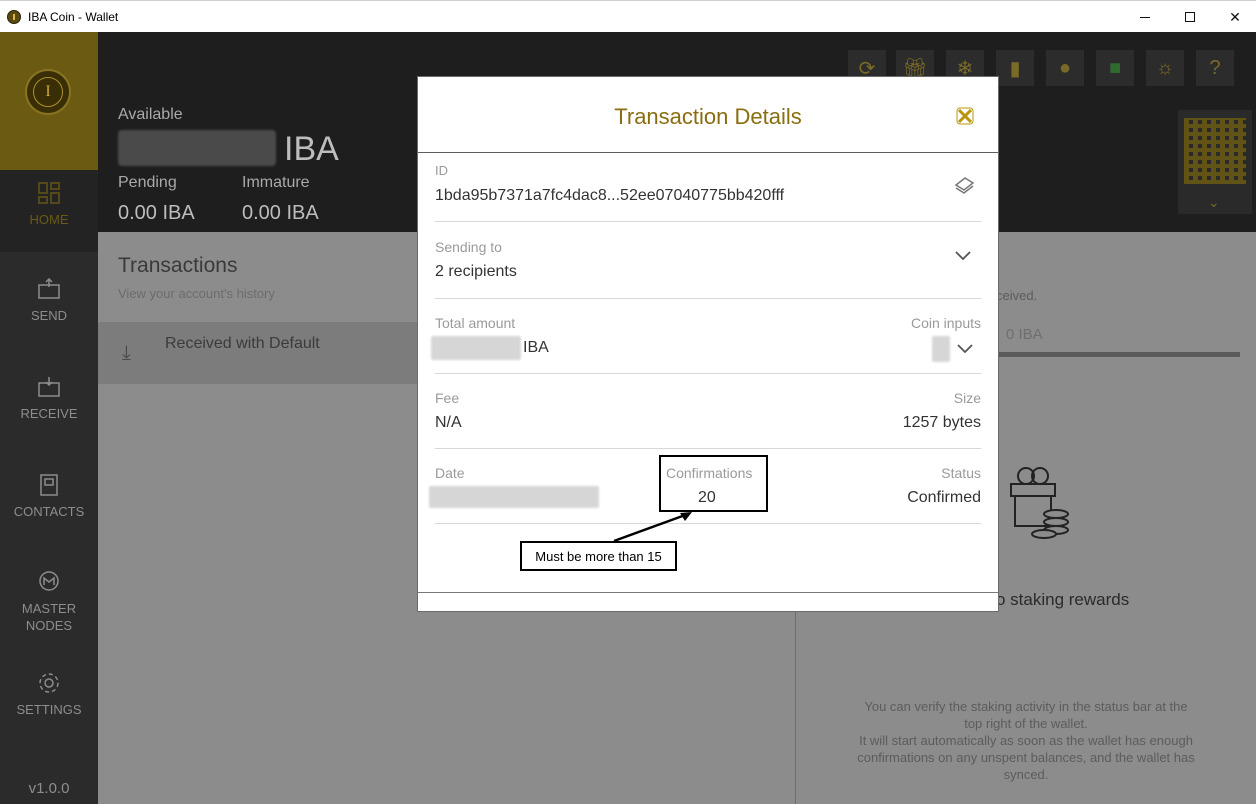  What do you see at coordinates (196, 293) in the screenshot?
I see `transactions-subtitle: View your account's history` at bounding box center [196, 293].